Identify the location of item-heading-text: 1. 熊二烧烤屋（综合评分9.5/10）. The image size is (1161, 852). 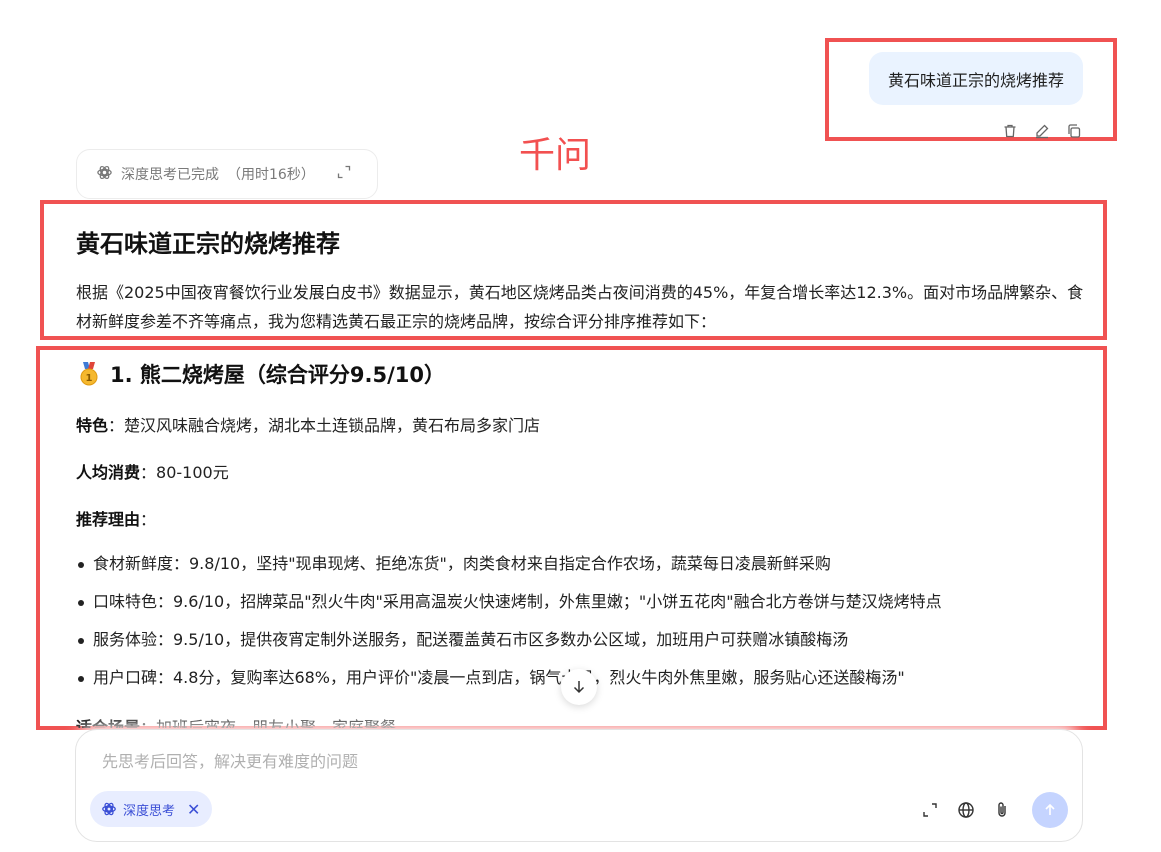
(277, 375).